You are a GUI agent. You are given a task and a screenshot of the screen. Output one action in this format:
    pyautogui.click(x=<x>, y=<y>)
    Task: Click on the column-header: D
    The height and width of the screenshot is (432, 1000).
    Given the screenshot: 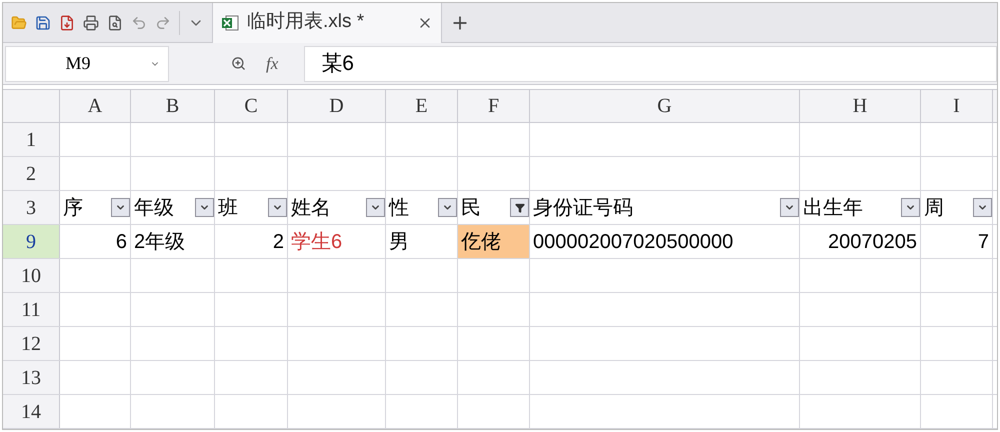 What is the action you would take?
    pyautogui.click(x=337, y=106)
    